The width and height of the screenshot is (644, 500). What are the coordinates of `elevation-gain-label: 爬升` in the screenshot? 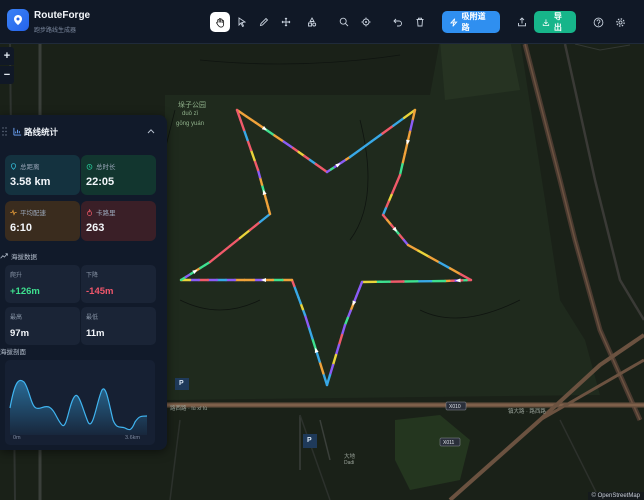 It's located at (16, 276).